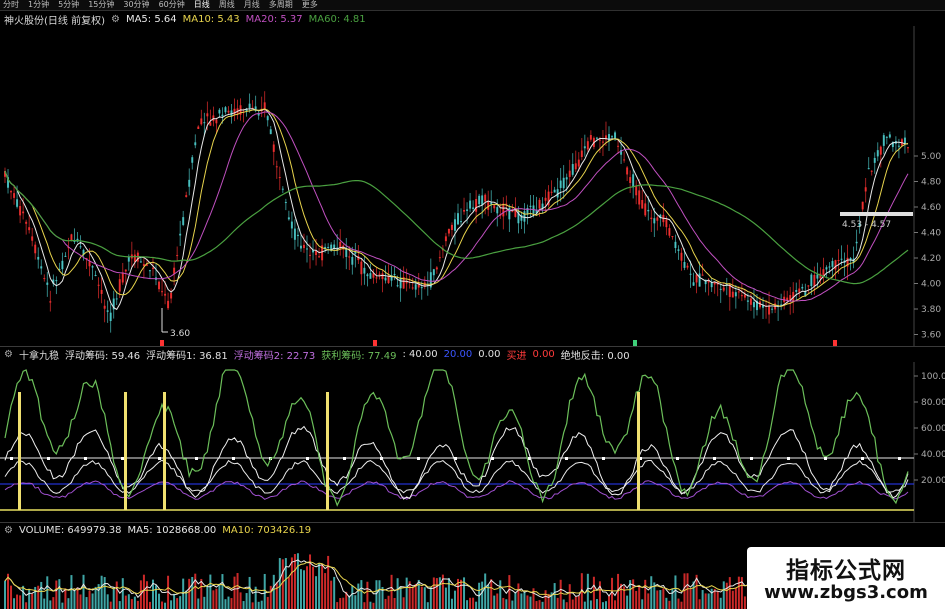 This screenshot has height=609, width=945. I want to click on indicator-value-5: 20.00, so click(458, 354).